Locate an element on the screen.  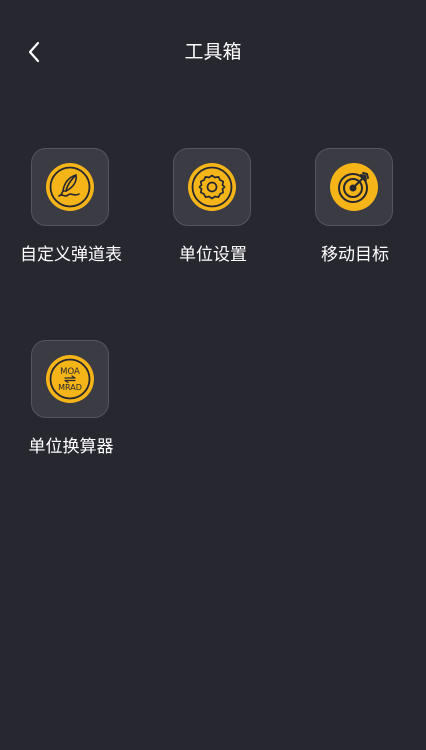
tool-label: 单位换算器 is located at coordinates (71, 447).